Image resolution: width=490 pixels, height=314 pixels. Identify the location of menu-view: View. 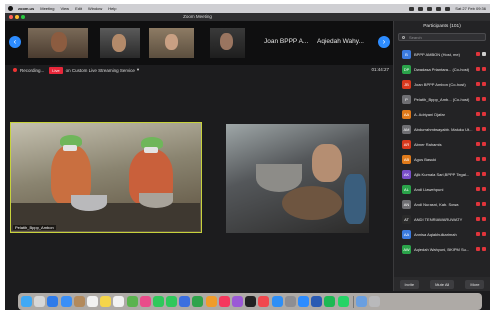
(64, 8).